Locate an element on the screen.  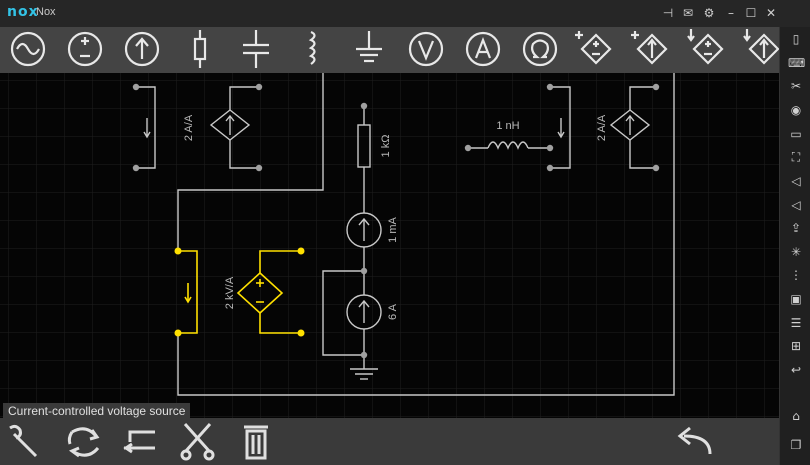
capacitor-tool is located at coordinates (256, 49).